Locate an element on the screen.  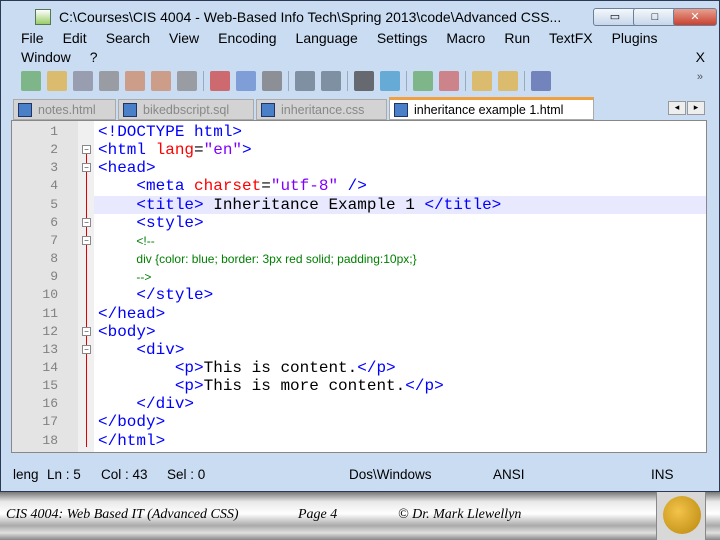
tab-2: bikedbscript.sql is located at coordinates (186, 109).